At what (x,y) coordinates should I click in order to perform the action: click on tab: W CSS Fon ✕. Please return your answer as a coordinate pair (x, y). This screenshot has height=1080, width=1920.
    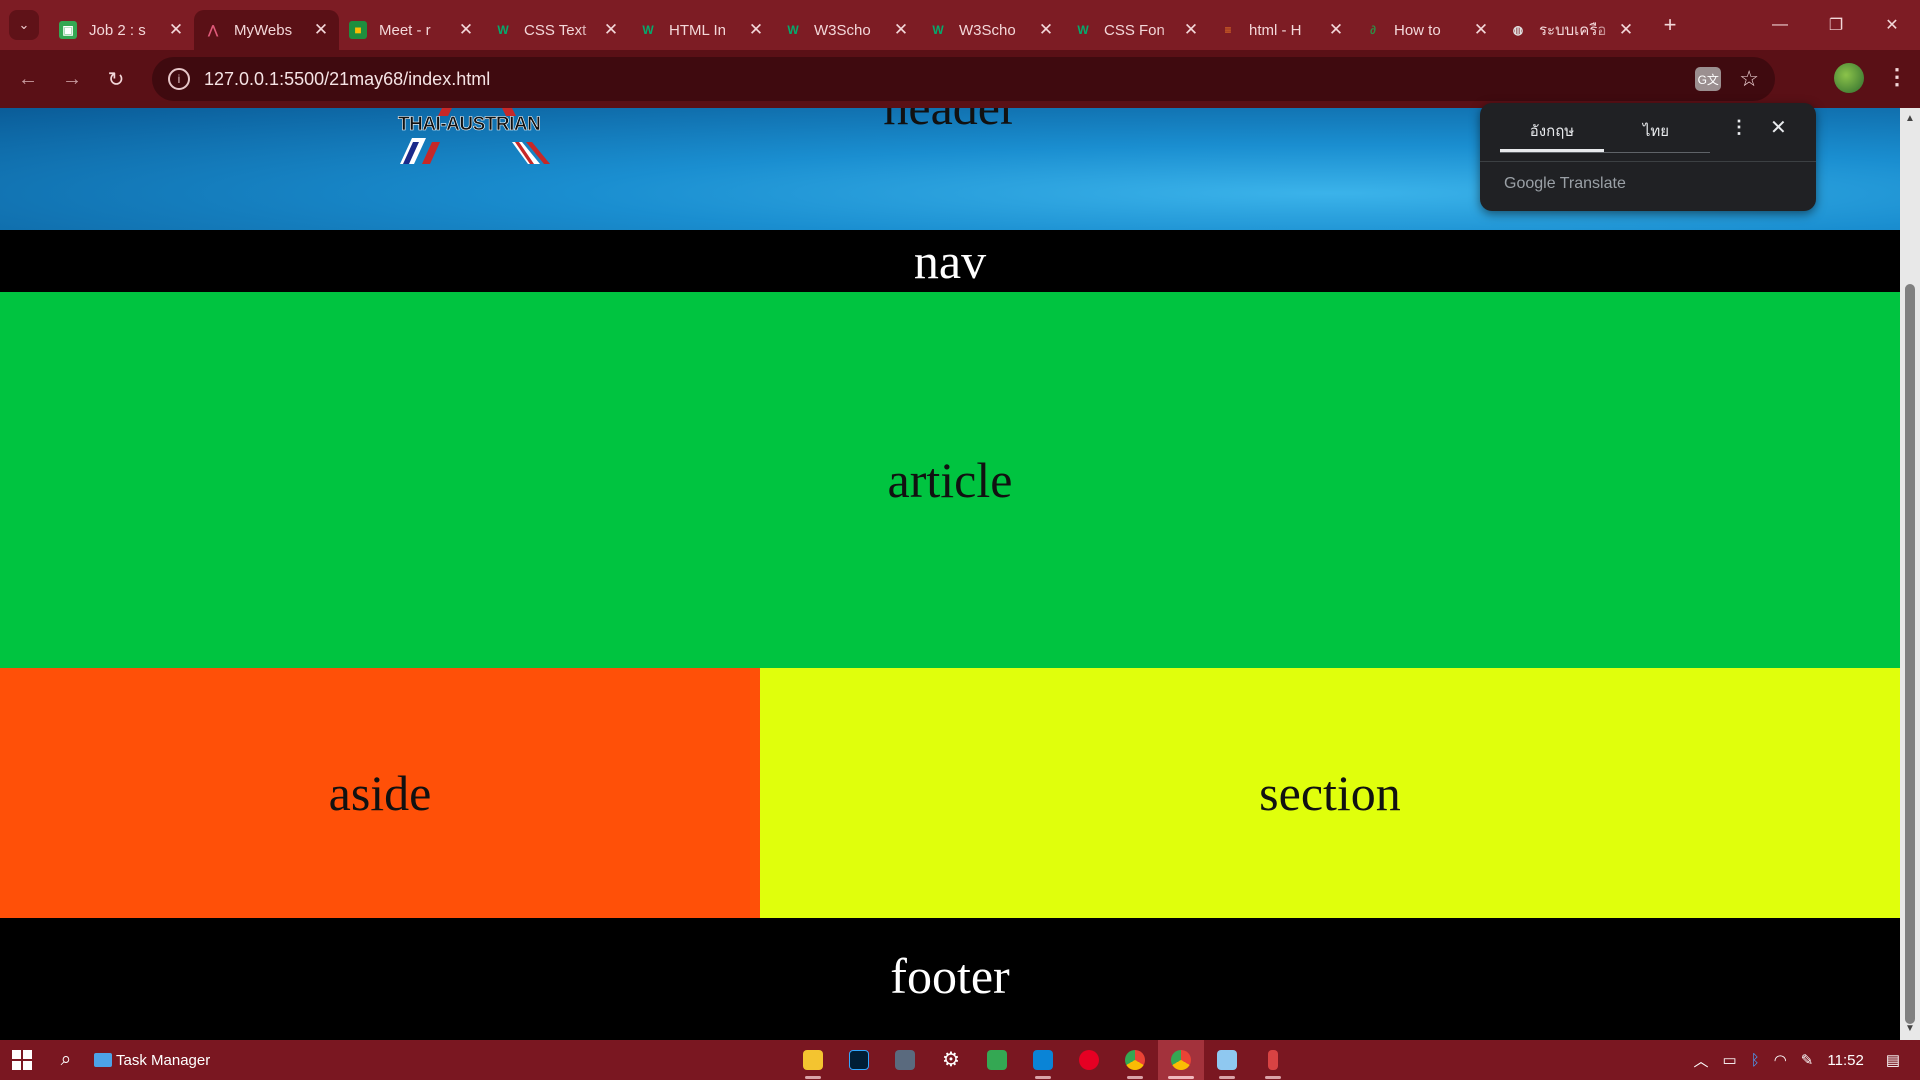
    Looking at the image, I should click on (1136, 30).